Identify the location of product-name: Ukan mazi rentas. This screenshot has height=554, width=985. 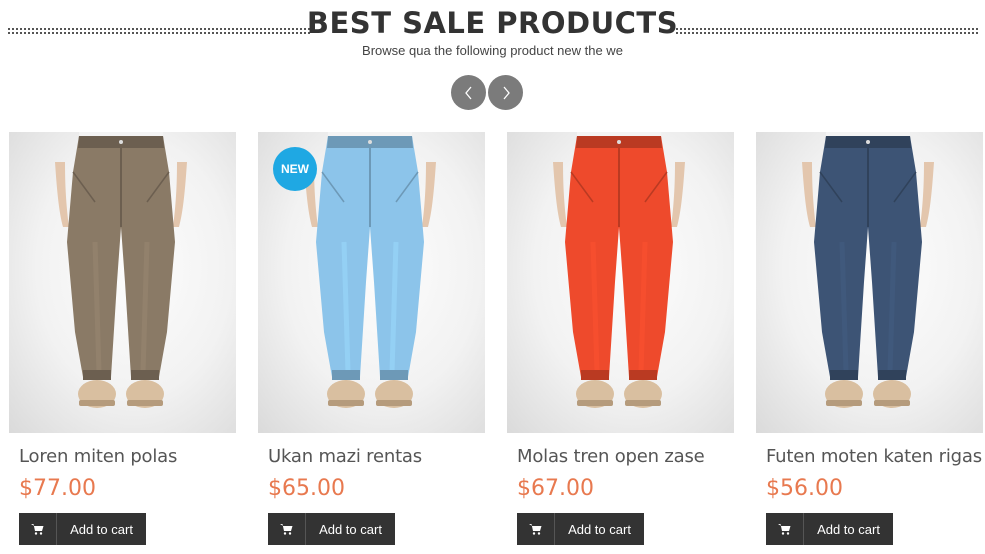
(345, 456).